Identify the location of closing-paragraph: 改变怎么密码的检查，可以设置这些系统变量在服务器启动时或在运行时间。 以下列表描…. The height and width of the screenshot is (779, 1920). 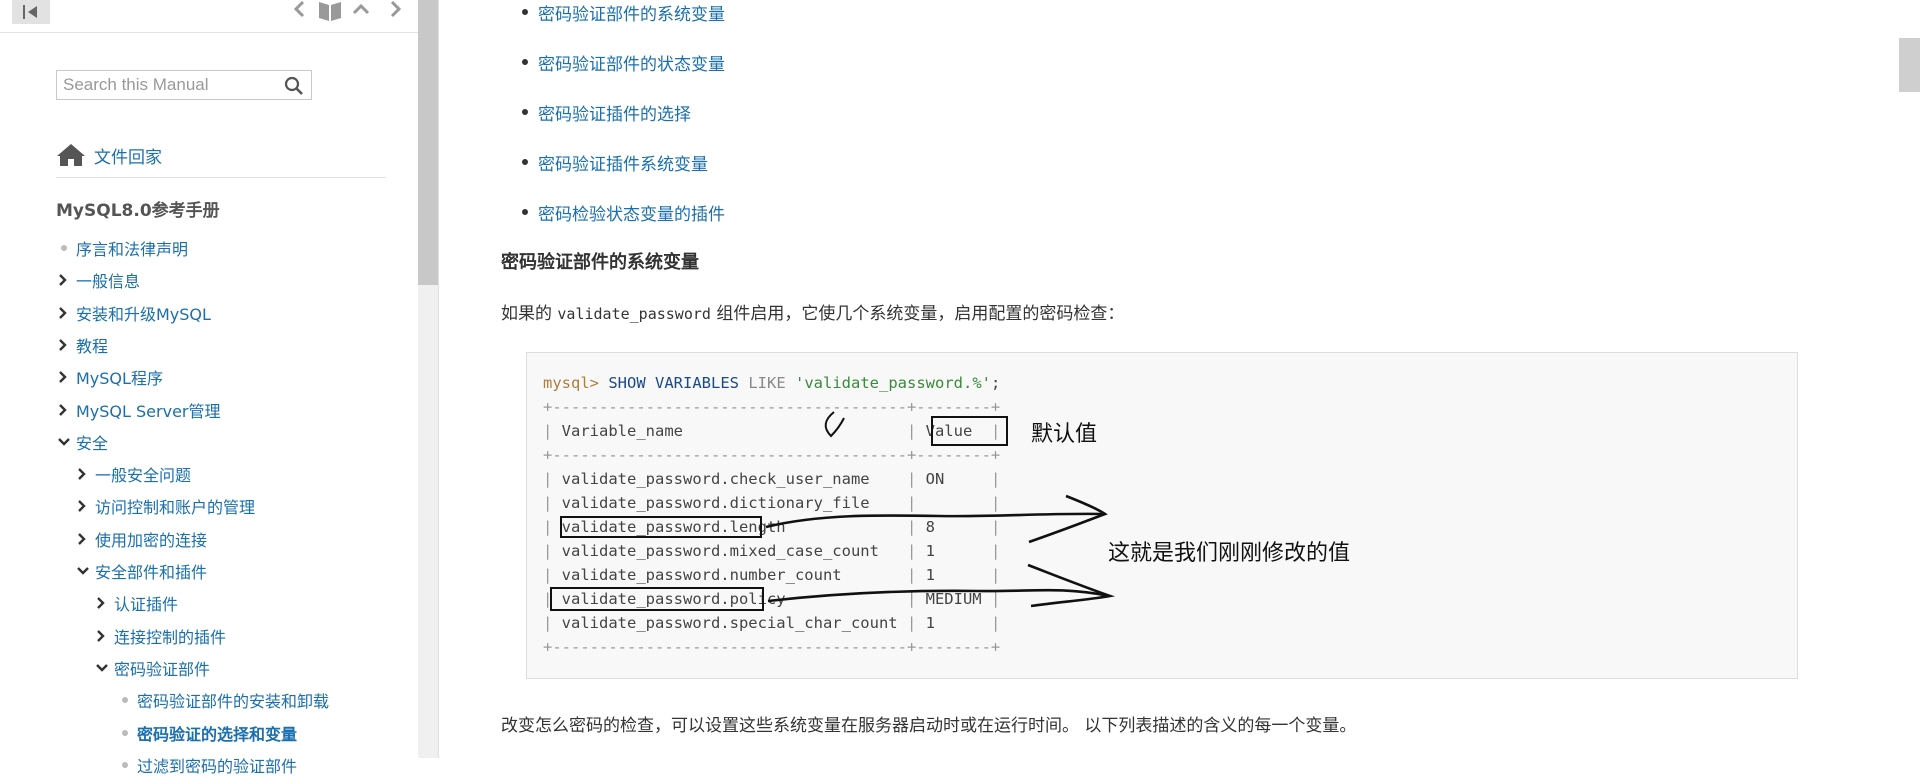
(929, 726).